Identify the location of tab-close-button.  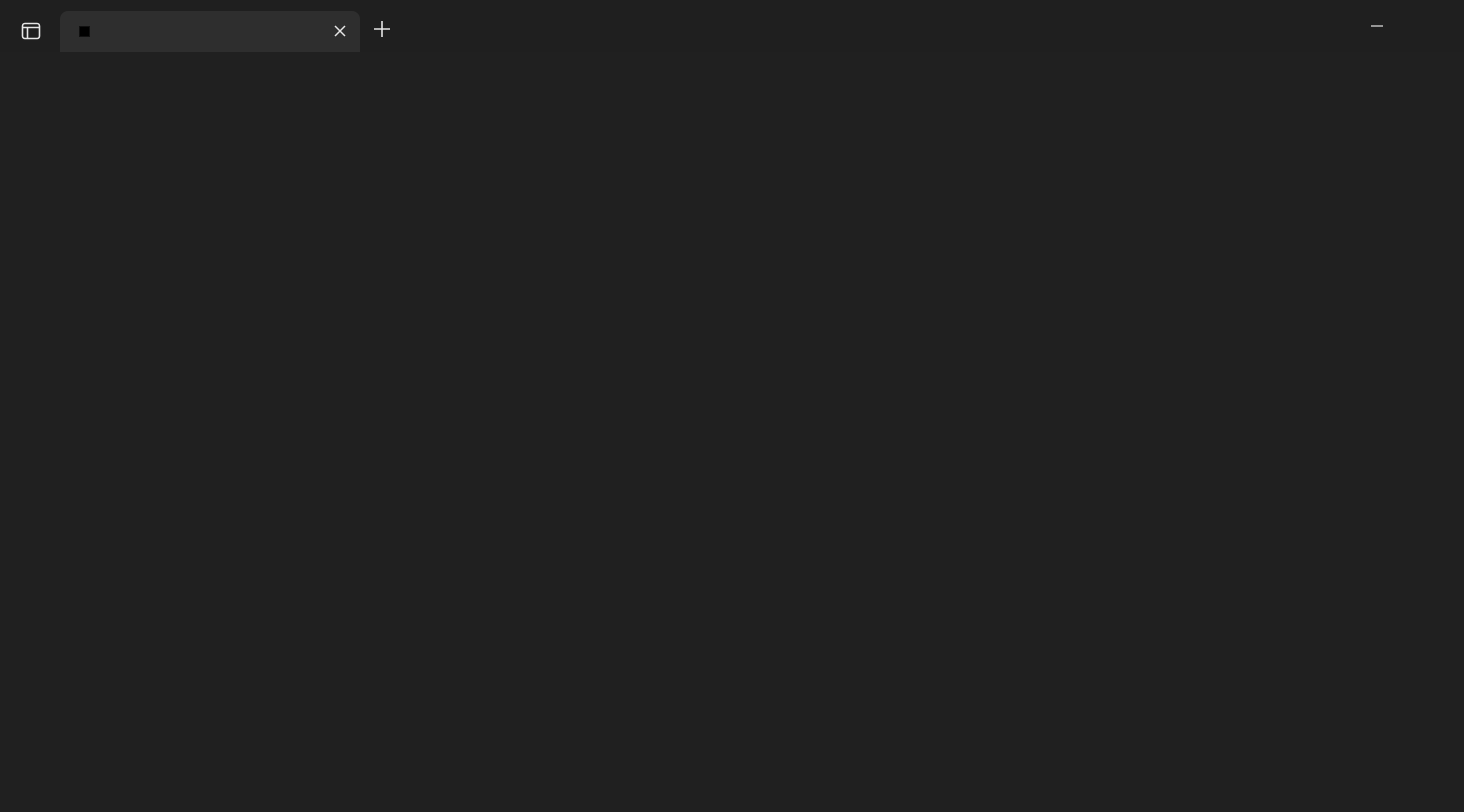
(340, 31).